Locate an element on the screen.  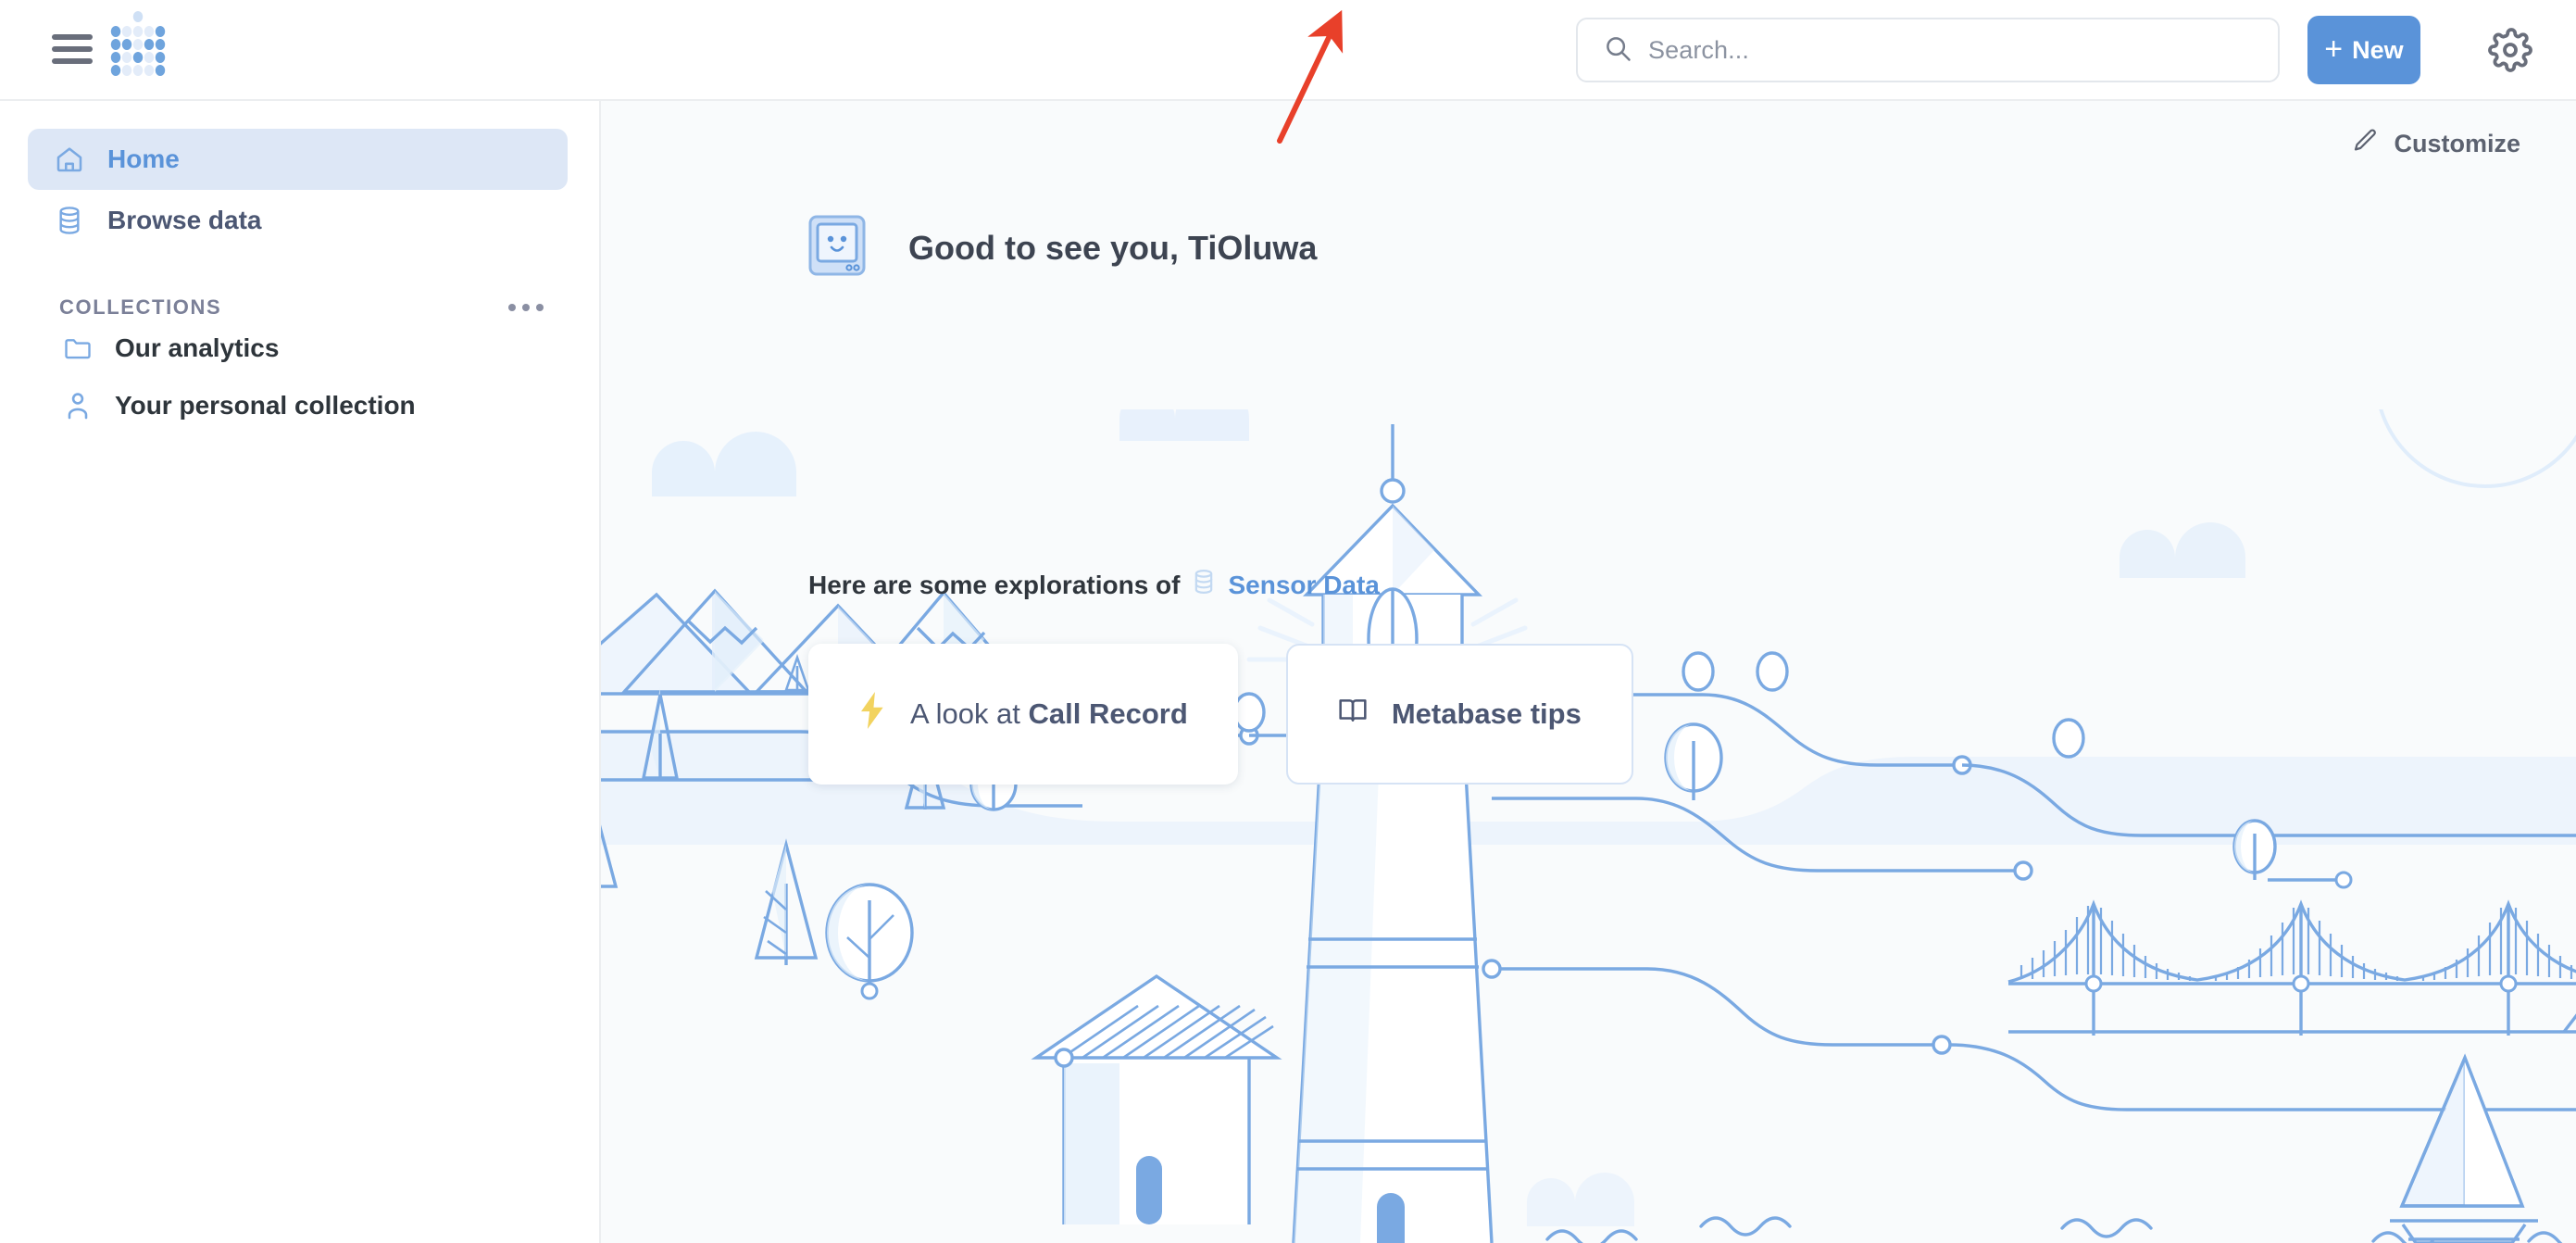
collections-label: COLLECTIONS is located at coordinates (140, 307).